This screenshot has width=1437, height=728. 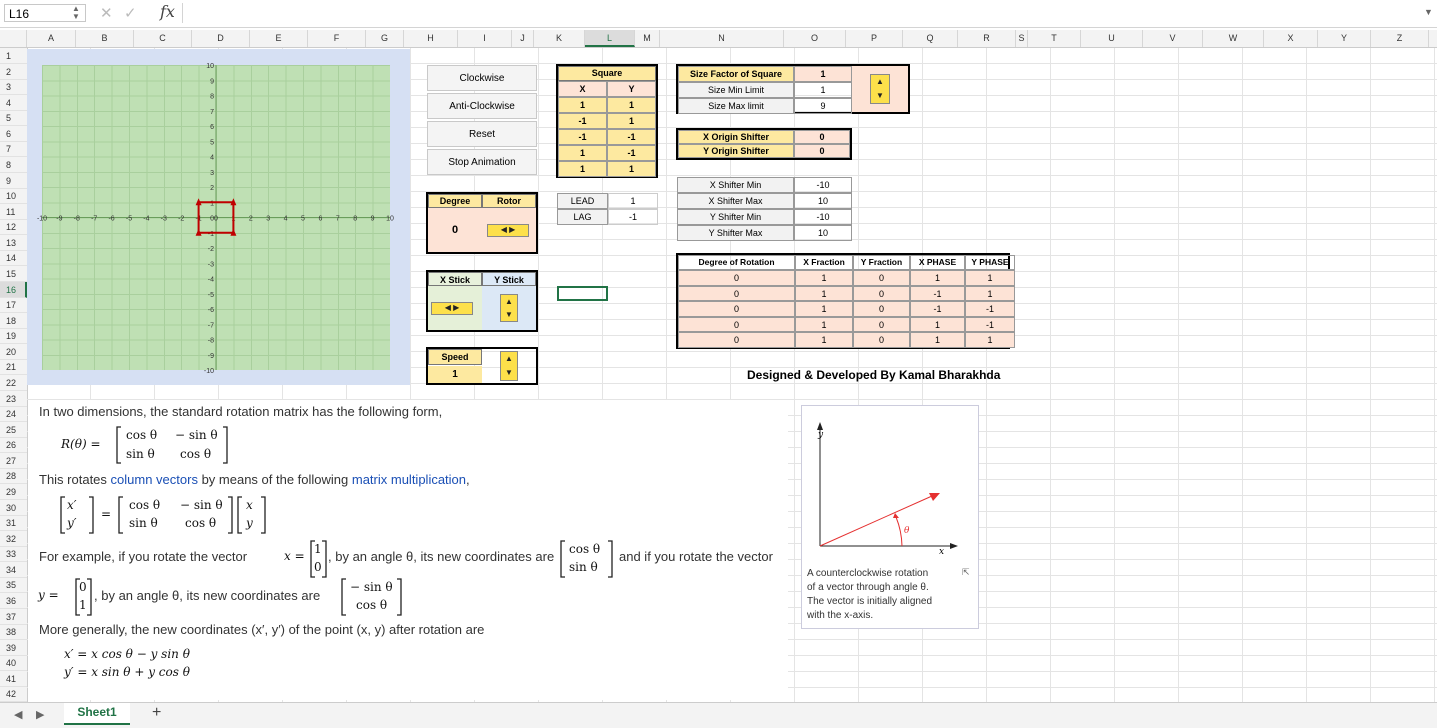 What do you see at coordinates (482, 162) in the screenshot?
I see `stop-animation-button: Stop Animation` at bounding box center [482, 162].